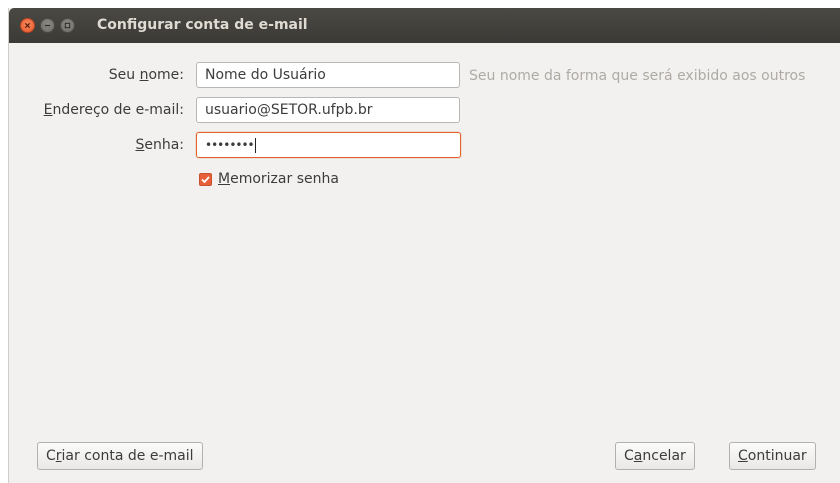  Describe the element at coordinates (328, 75) in the screenshot. I see `name-field: Nome do Usuário` at that location.